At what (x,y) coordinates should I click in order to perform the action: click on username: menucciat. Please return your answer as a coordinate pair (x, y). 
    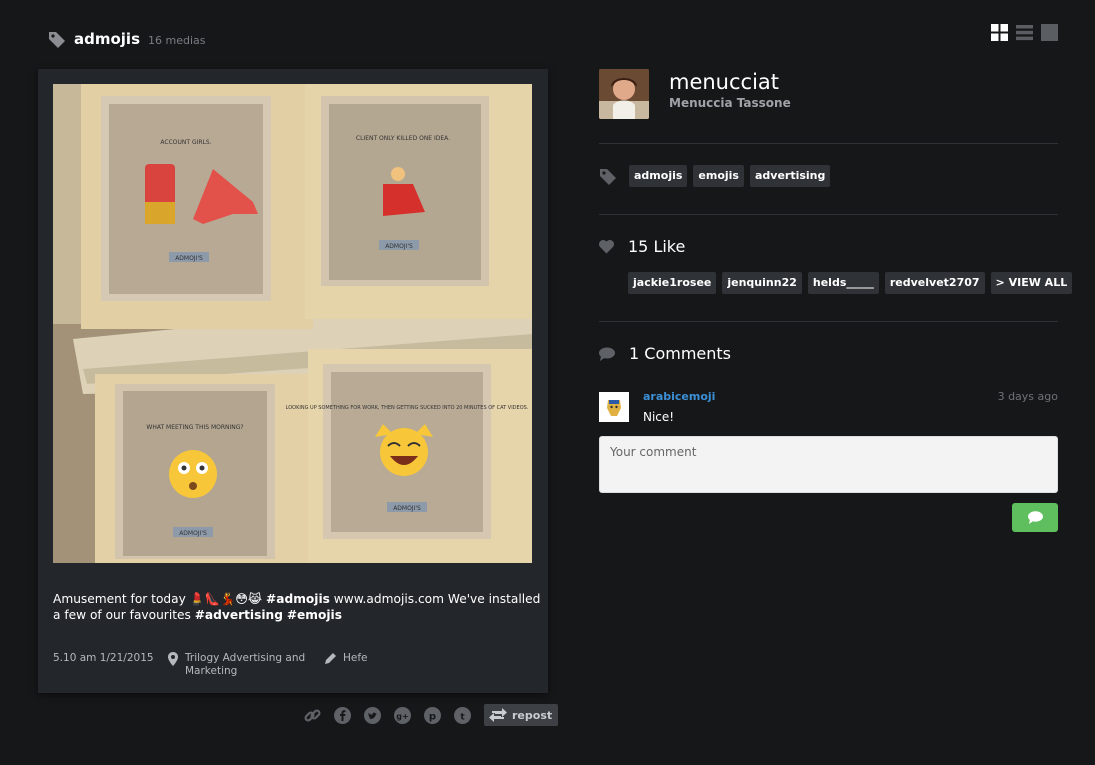
    Looking at the image, I should click on (730, 82).